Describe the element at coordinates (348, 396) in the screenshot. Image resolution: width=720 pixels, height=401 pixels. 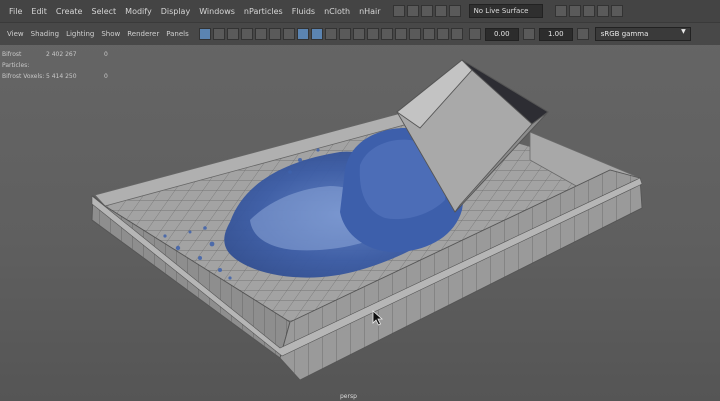
I see `camera-name-label: persp` at that location.